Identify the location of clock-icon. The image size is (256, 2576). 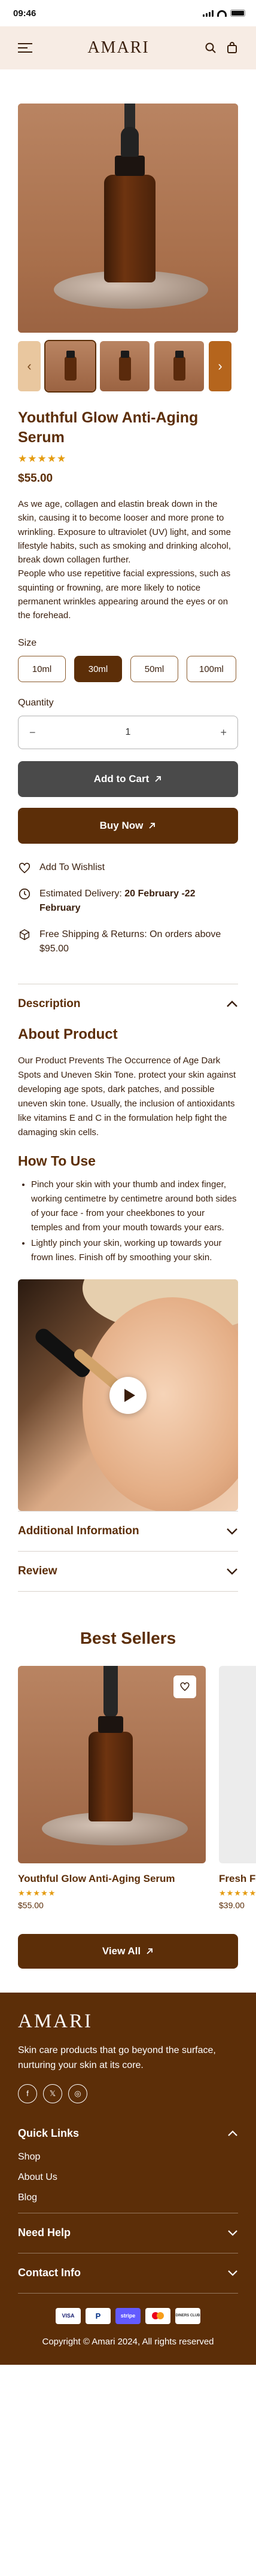
(25, 894).